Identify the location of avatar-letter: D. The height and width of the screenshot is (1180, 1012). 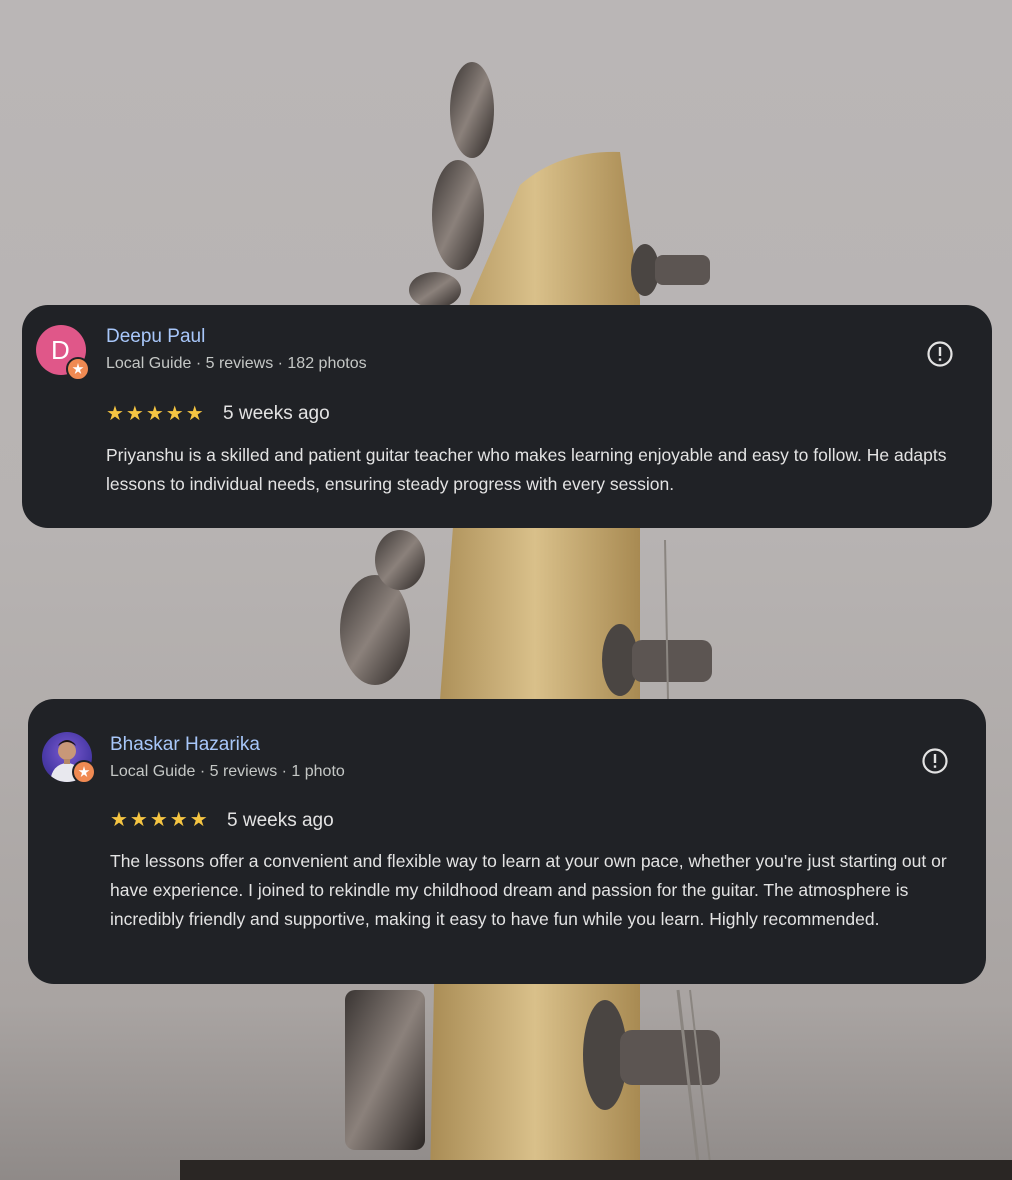
(60, 350).